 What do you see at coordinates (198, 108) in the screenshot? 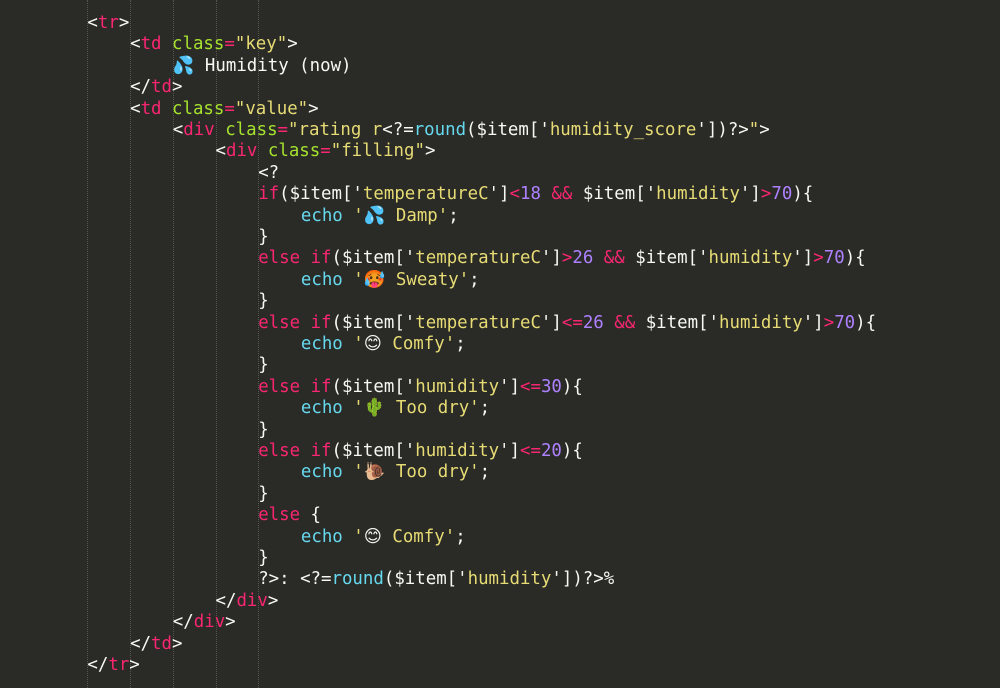
I see `code-token: class` at bounding box center [198, 108].